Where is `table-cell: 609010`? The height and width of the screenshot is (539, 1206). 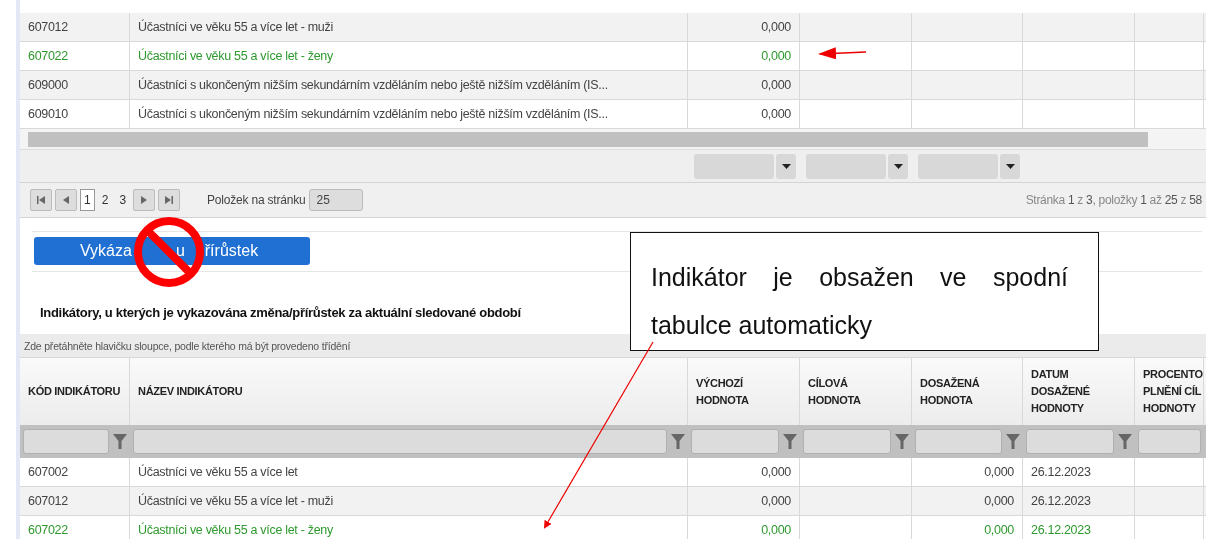 table-cell: 609010 is located at coordinates (75, 114).